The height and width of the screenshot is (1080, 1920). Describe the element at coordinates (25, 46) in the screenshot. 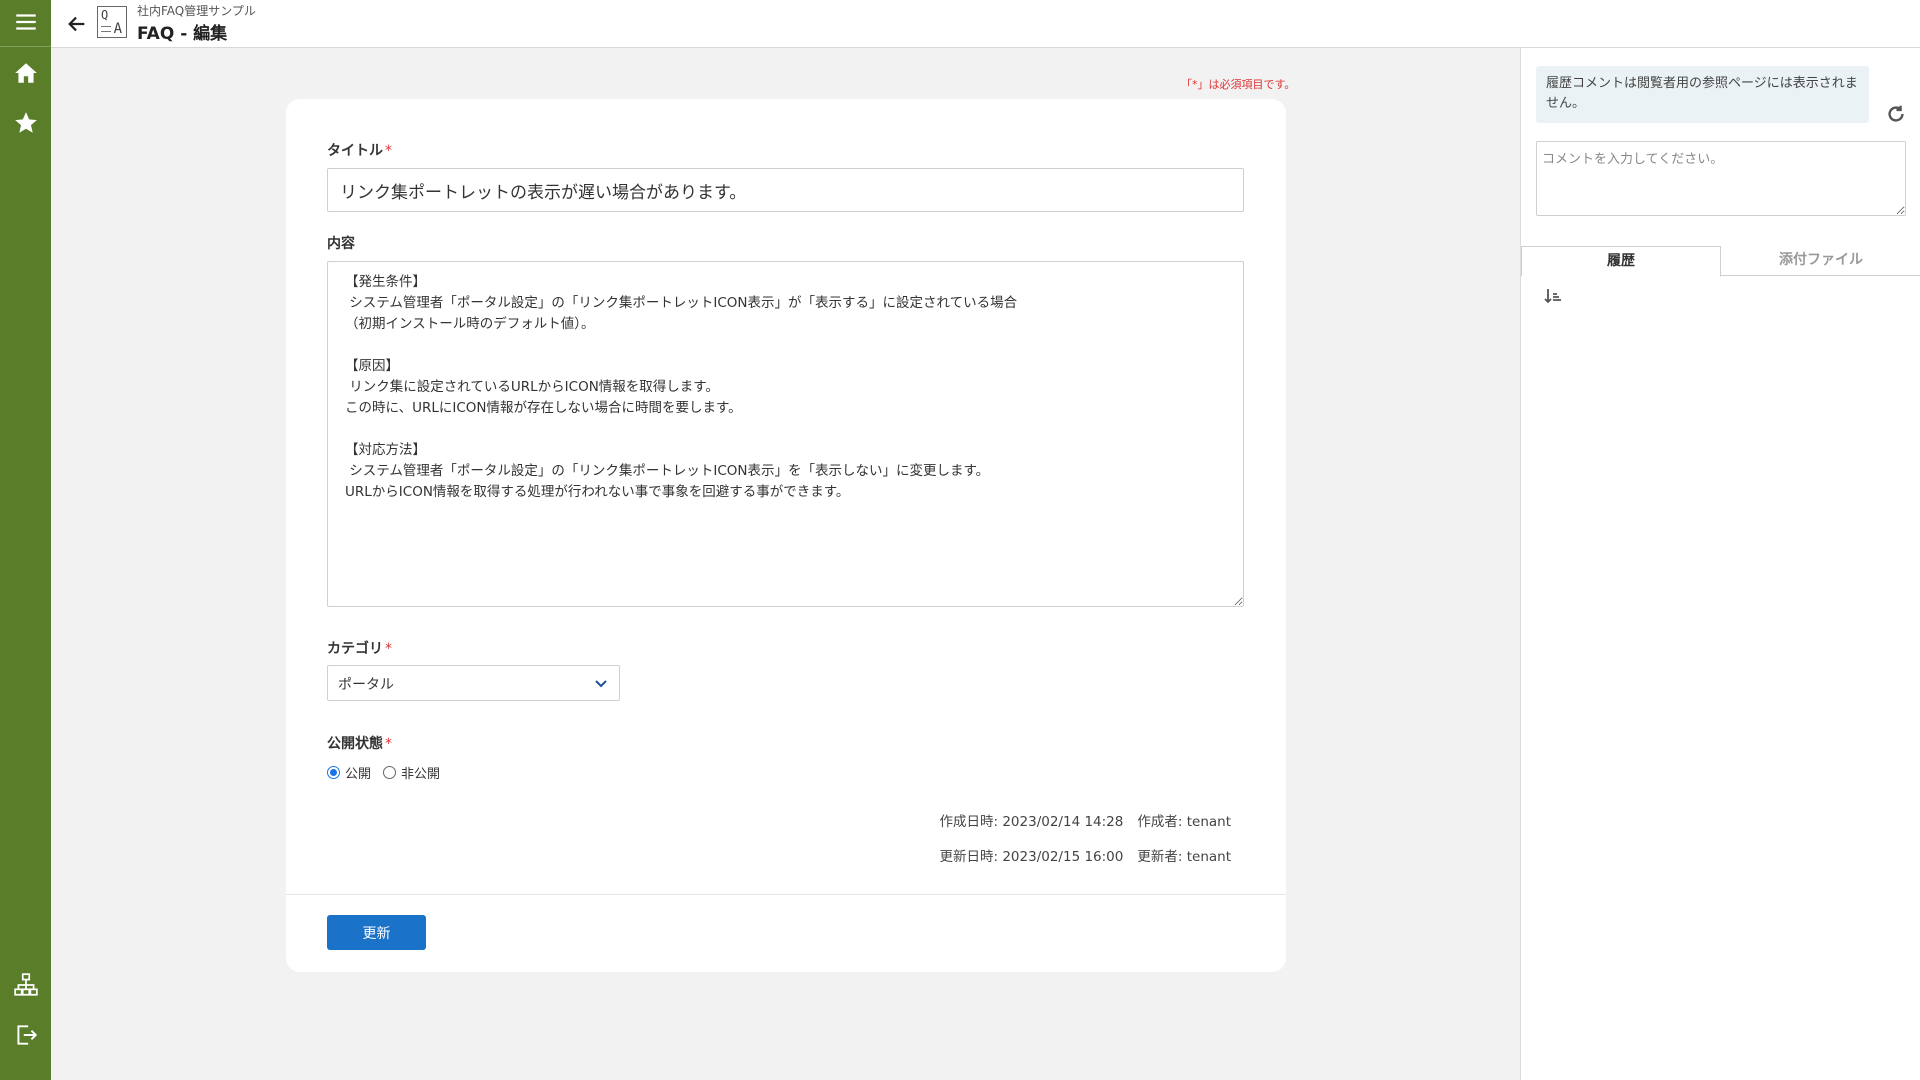

I see `sidebar-divider` at that location.